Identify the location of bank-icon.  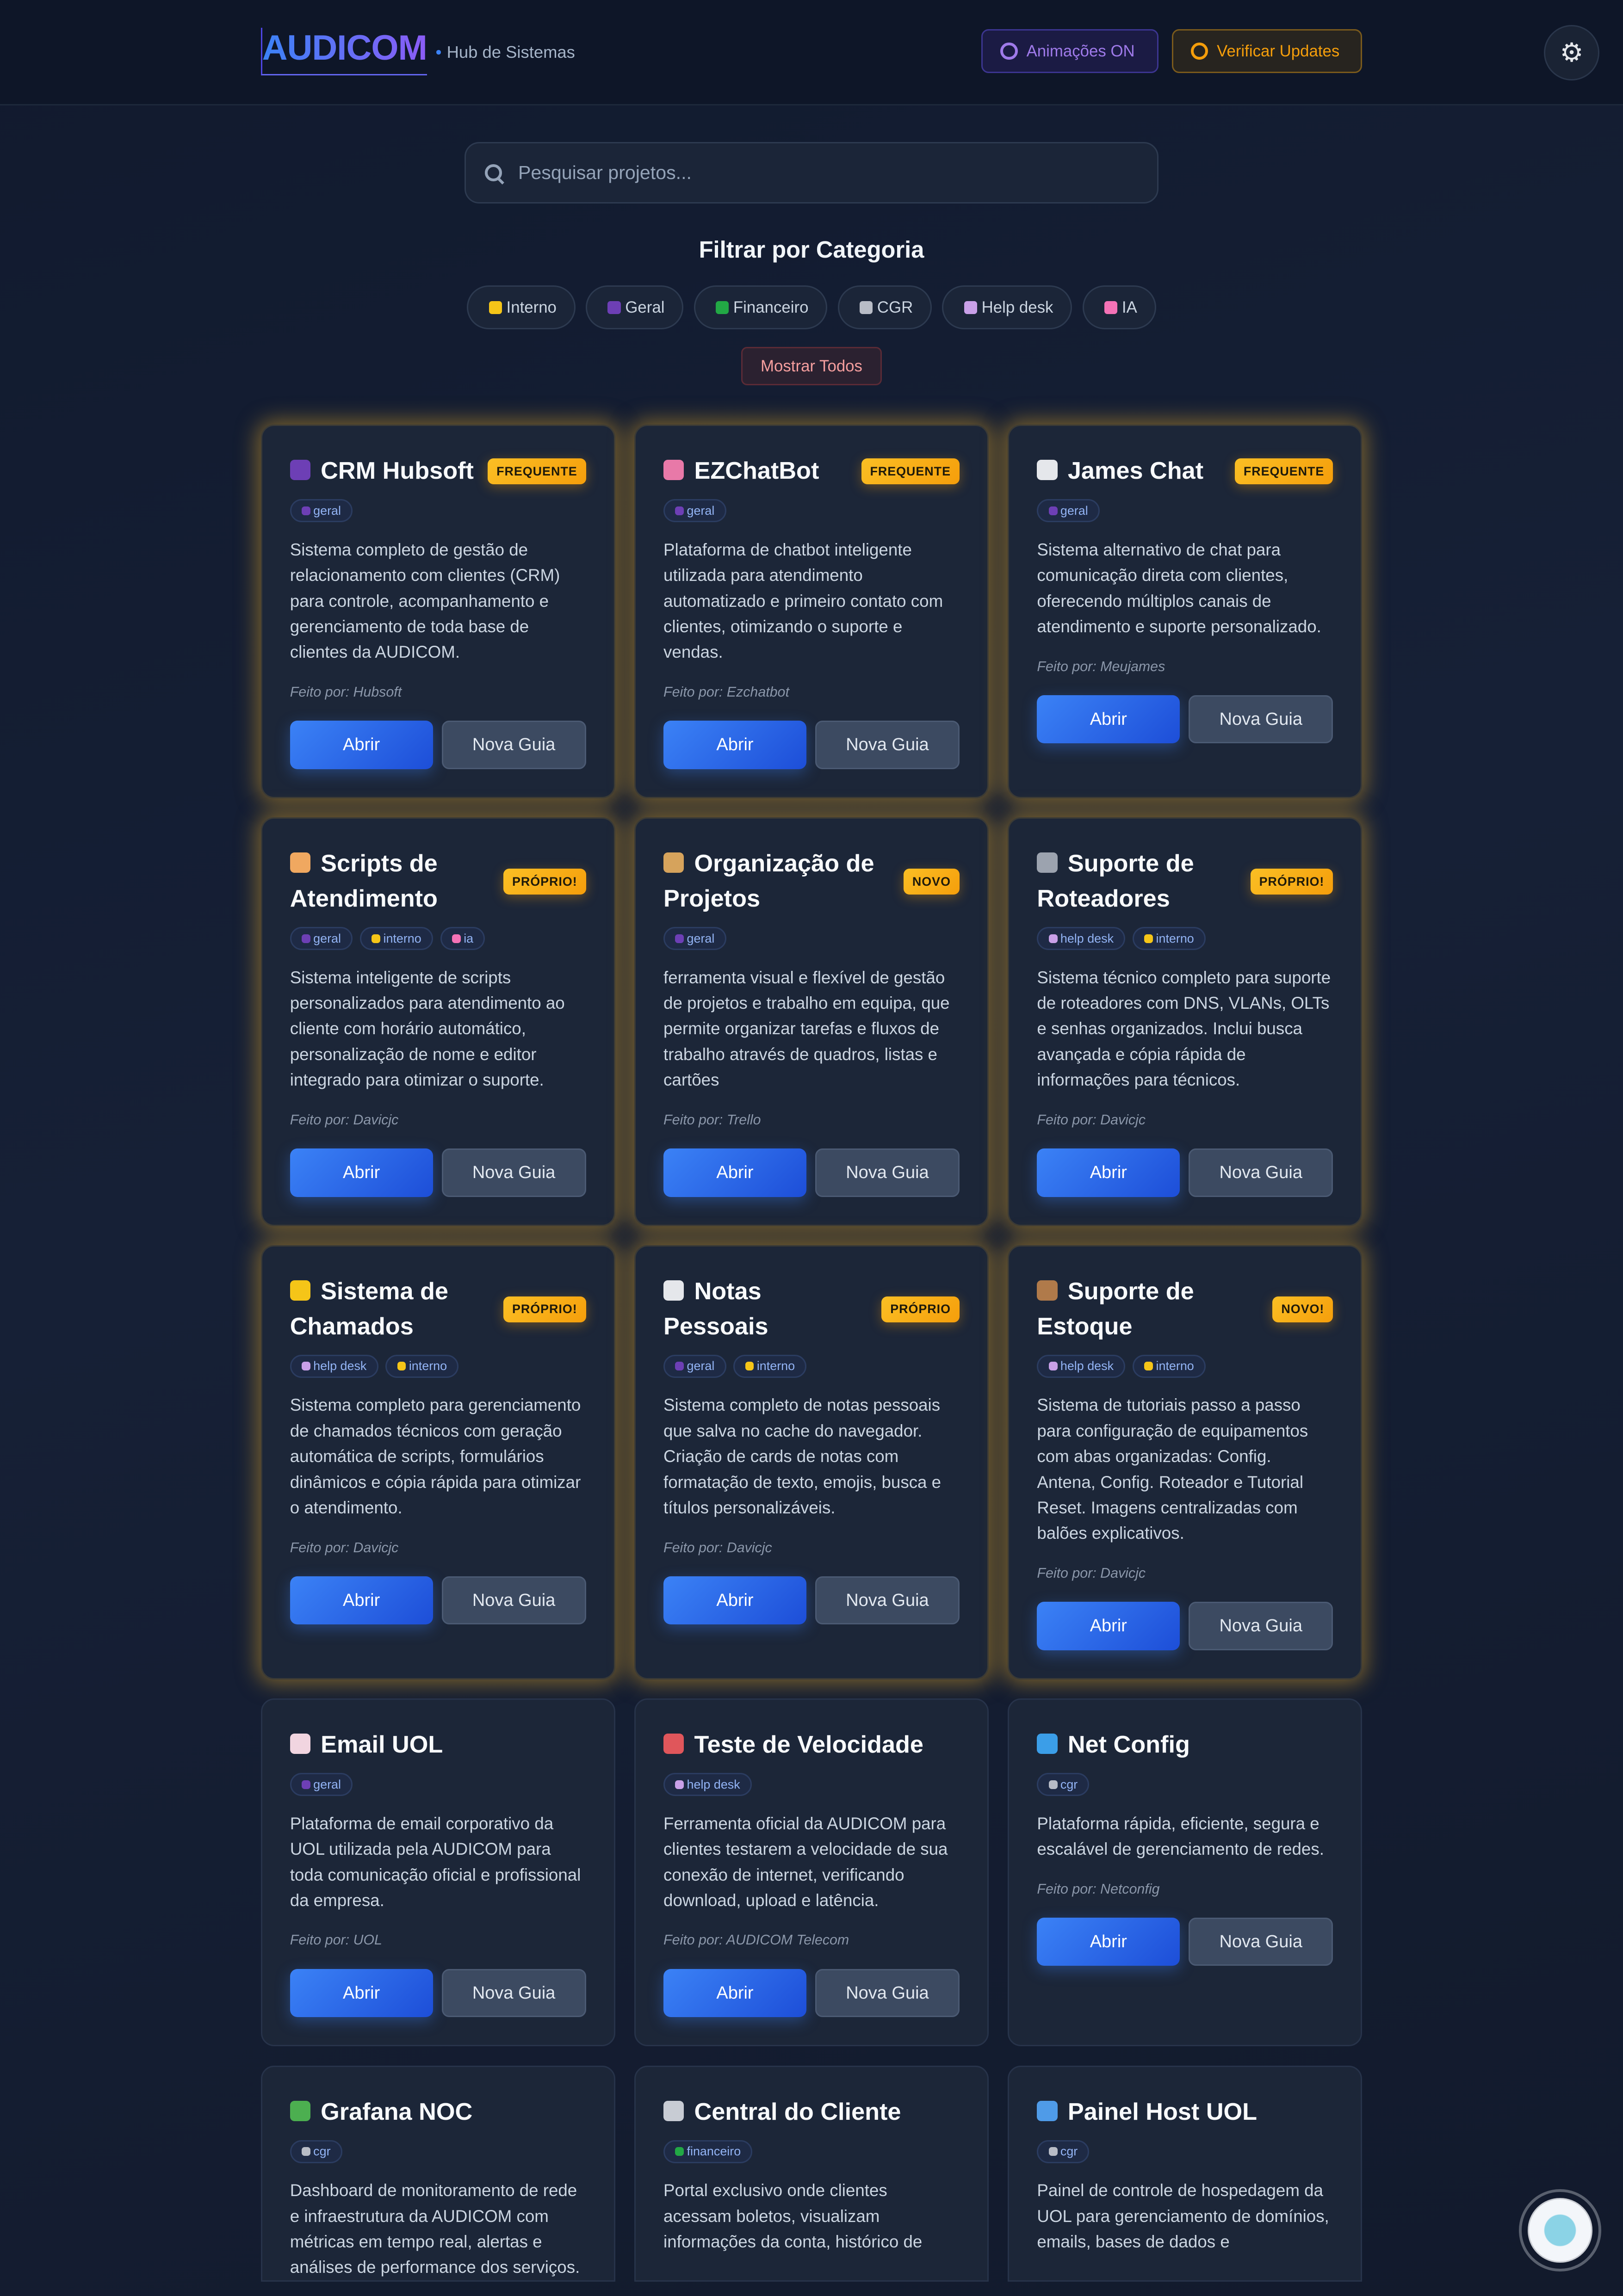
(673, 2110).